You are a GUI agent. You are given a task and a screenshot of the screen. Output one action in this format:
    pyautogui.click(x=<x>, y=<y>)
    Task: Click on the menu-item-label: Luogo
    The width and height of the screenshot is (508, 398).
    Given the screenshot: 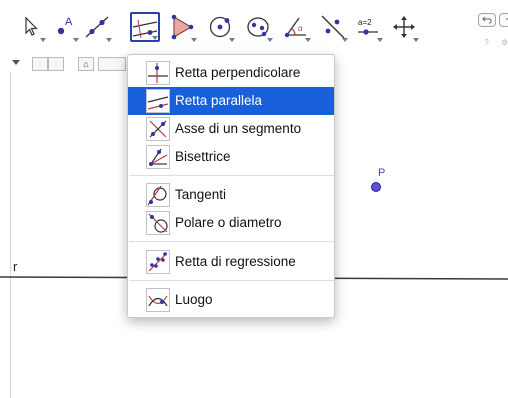 What is the action you would take?
    pyautogui.click(x=194, y=299)
    